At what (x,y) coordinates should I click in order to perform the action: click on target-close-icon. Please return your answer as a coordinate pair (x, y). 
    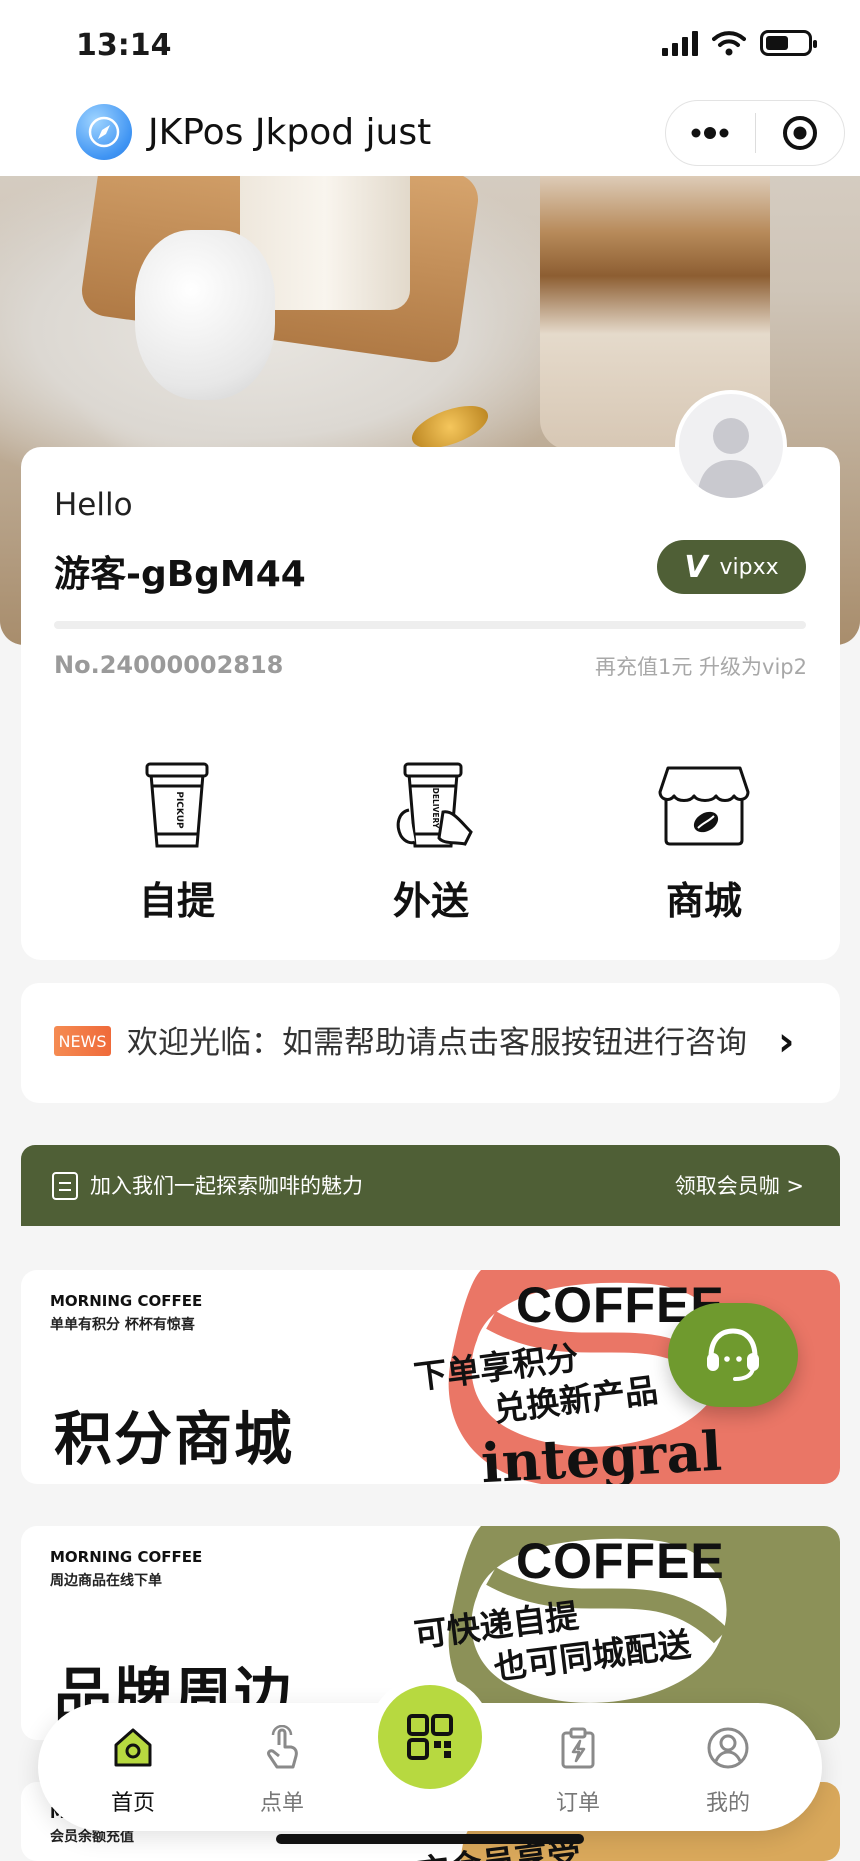
    Looking at the image, I should click on (799, 133).